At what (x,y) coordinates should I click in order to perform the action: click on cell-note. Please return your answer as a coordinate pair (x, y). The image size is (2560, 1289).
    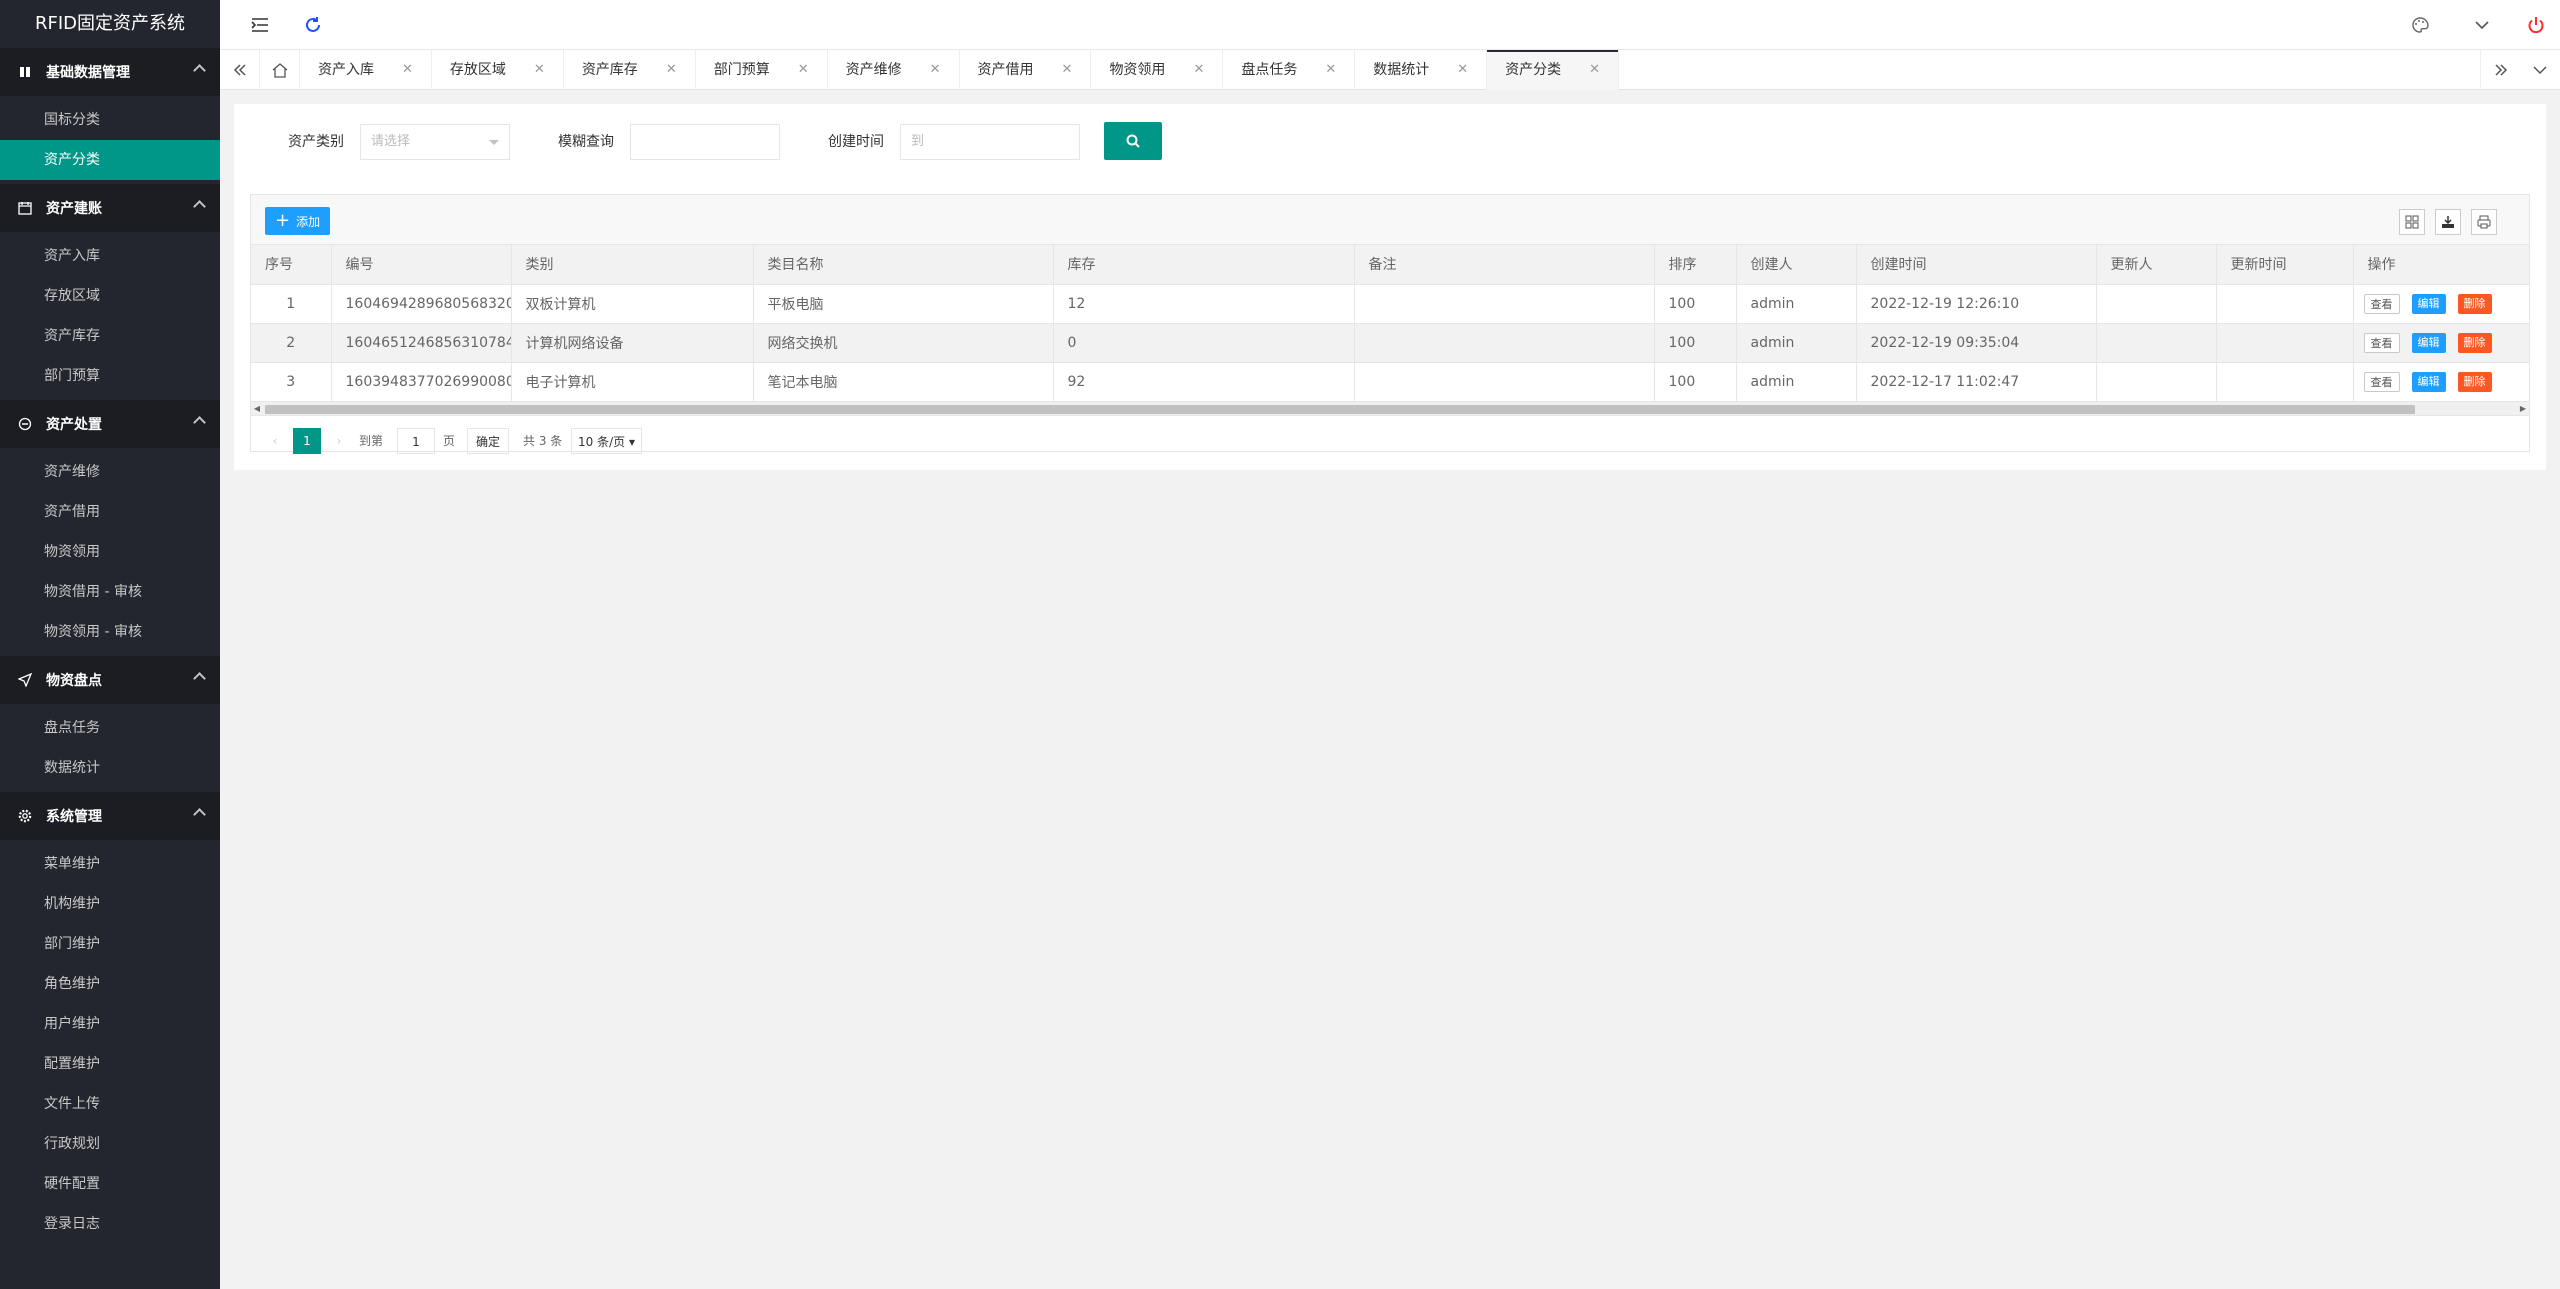
    Looking at the image, I should click on (1504, 343).